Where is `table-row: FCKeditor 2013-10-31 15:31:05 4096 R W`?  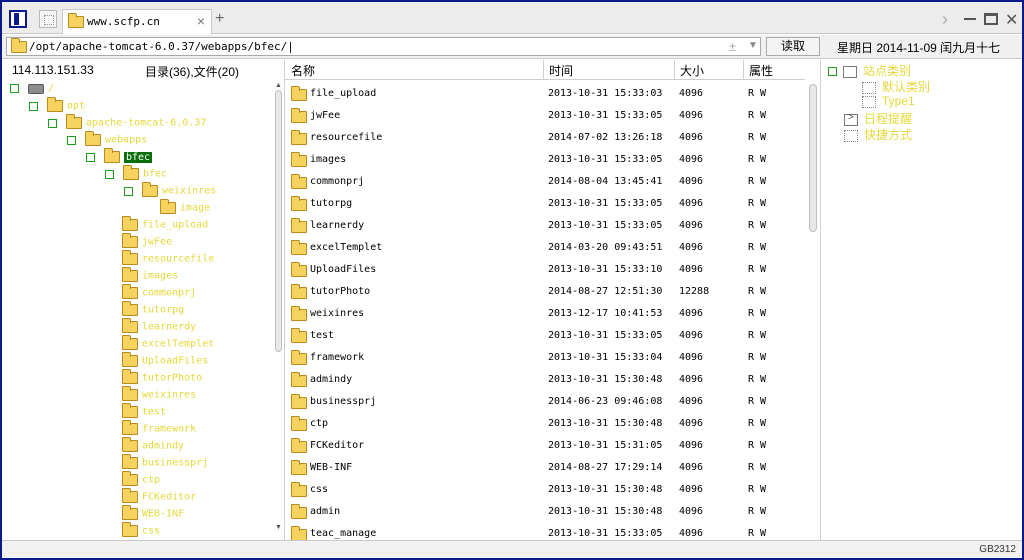 table-row: FCKeditor 2013-10-31 15:31:05 4096 R W is located at coordinates (545, 446).